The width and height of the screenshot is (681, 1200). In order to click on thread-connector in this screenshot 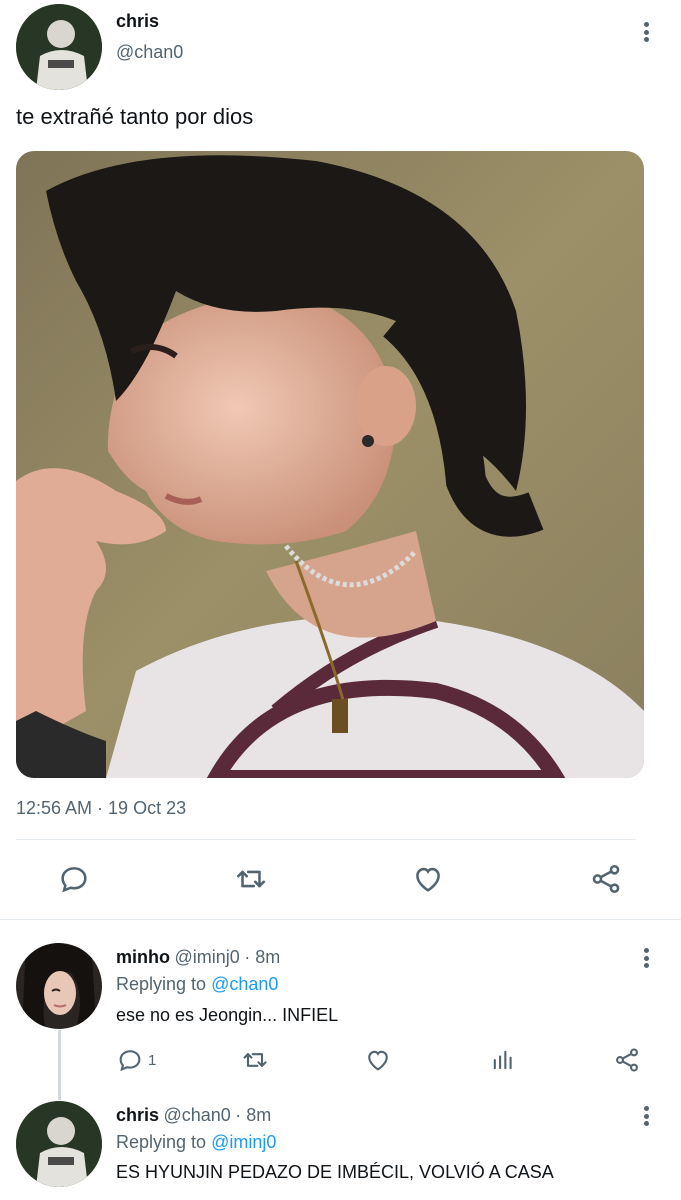, I will do `click(59, 1065)`.